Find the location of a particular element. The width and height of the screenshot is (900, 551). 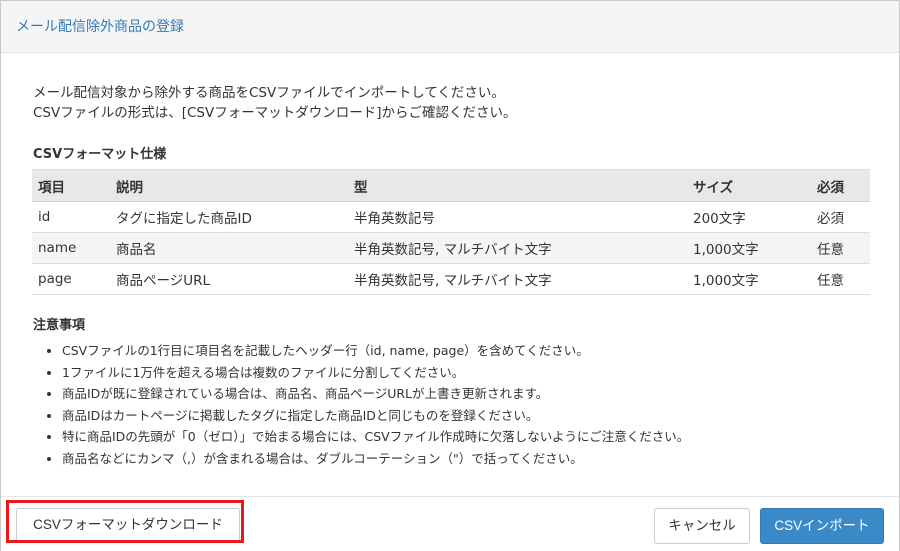

table-row: id タグに指定した商品ID 半角英数記号 200文字 必須 is located at coordinates (451, 217).